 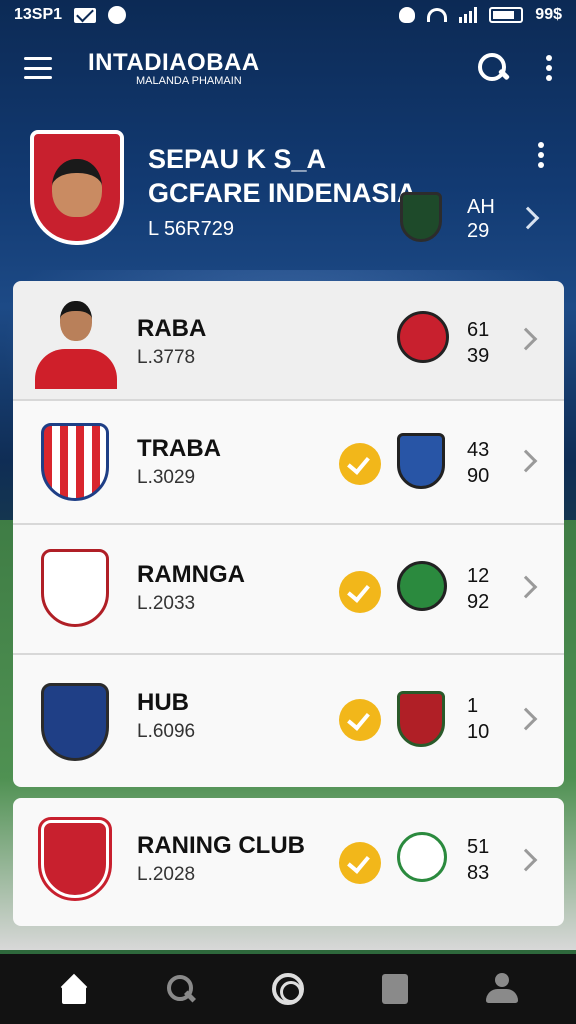 I want to click on status-time: 13SP1, so click(x=38, y=14).